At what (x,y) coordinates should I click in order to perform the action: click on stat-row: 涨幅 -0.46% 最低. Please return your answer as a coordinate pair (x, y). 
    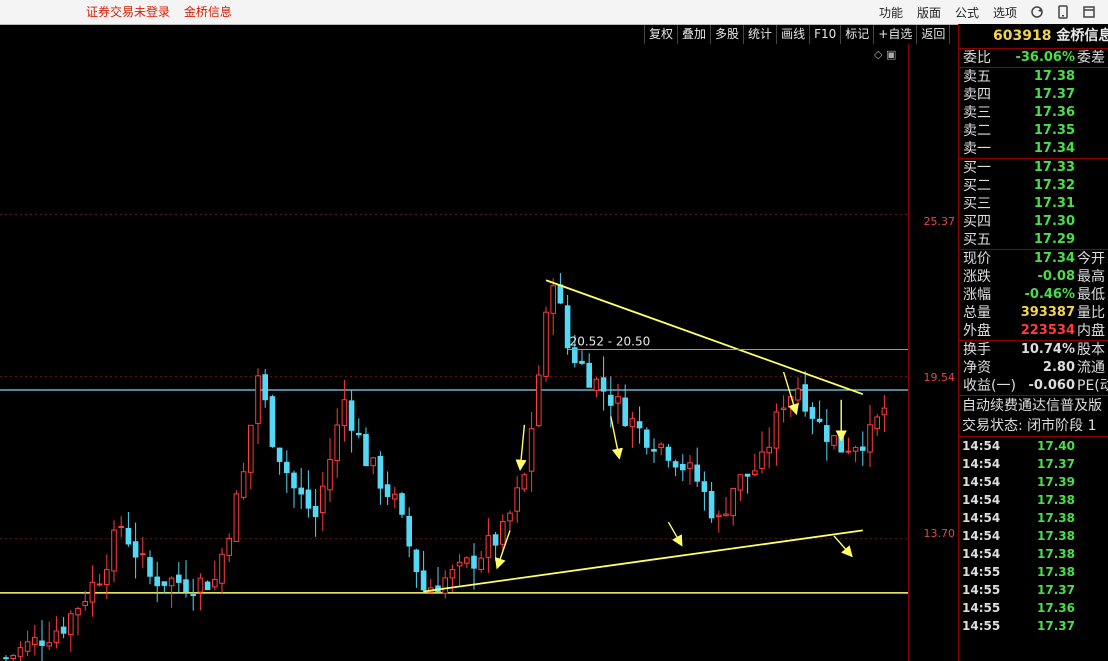
    Looking at the image, I should click on (1033, 295).